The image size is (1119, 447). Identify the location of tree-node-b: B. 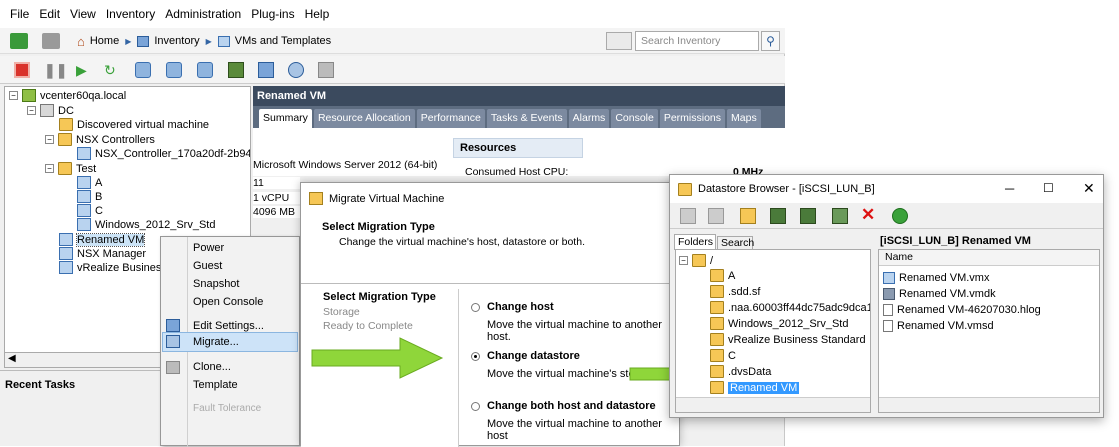
(89, 196).